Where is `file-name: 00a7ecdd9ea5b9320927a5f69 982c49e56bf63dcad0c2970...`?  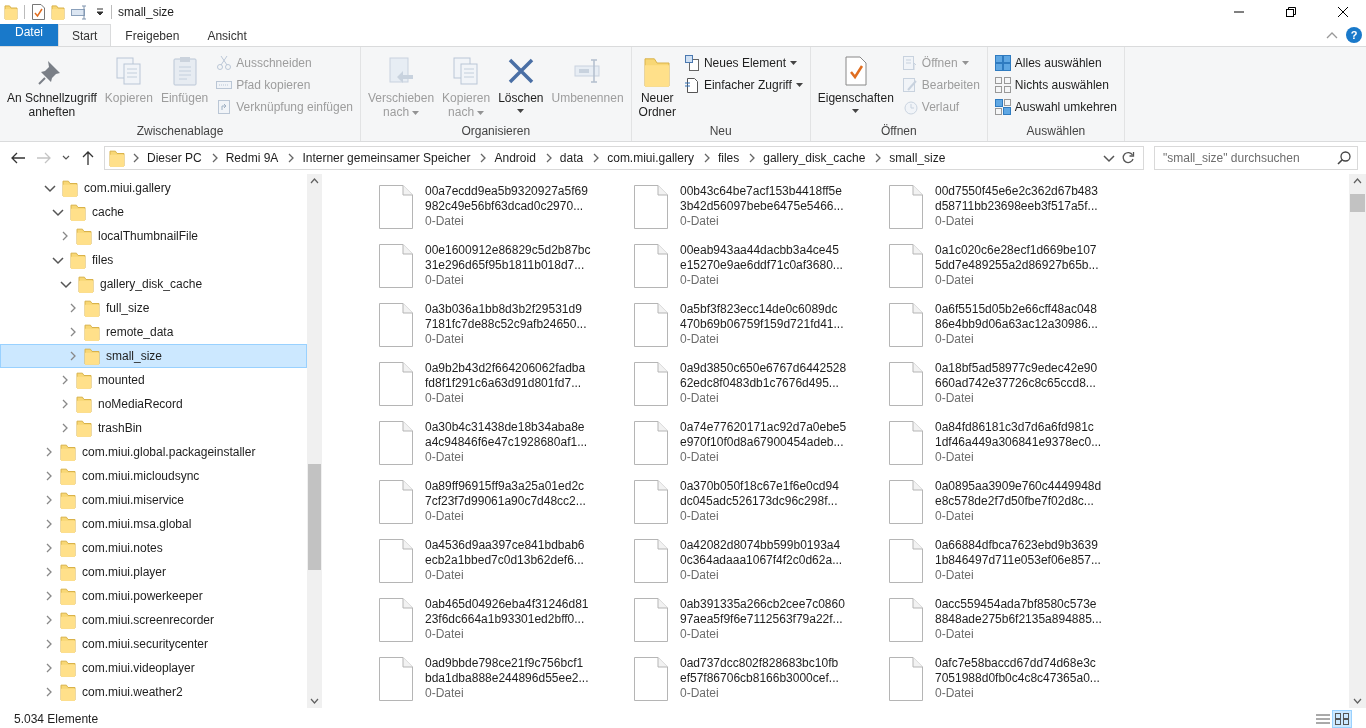
file-name: 00a7ecdd9ea5b9320927a5f69 982c49e56bf63dcad0c2970... is located at coordinates (506, 199).